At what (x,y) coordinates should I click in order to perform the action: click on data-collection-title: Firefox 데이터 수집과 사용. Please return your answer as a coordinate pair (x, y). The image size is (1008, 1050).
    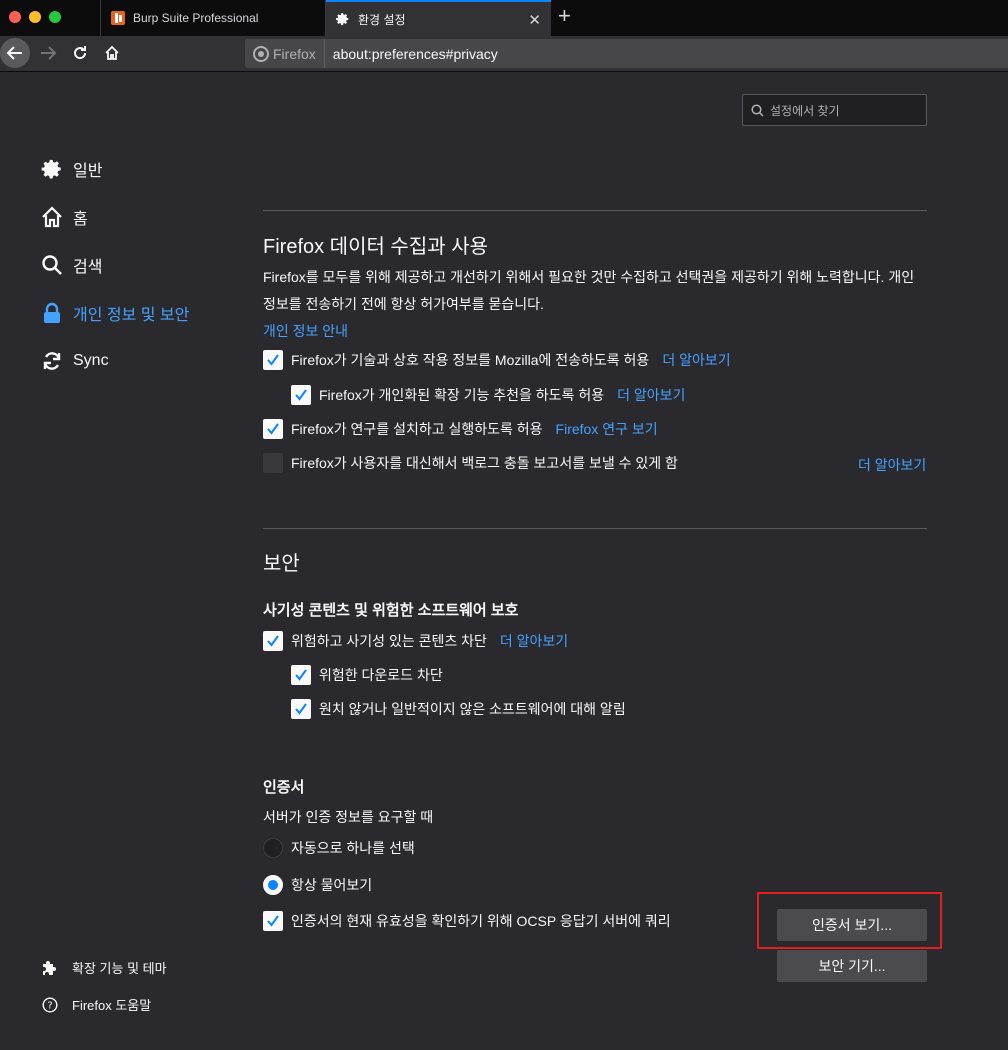
    Looking at the image, I should click on (375, 247).